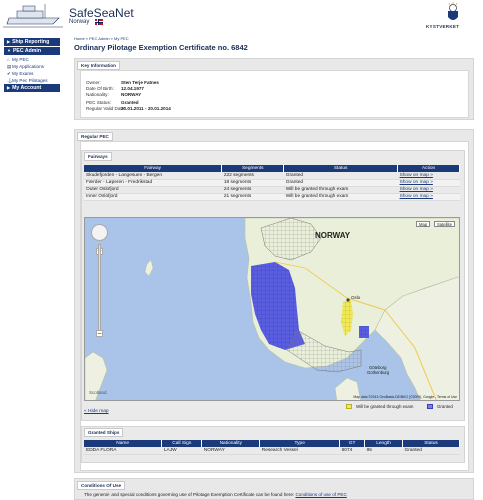 The width and height of the screenshot is (483, 500). I want to click on app-subtitle: Norway, so click(79, 22).